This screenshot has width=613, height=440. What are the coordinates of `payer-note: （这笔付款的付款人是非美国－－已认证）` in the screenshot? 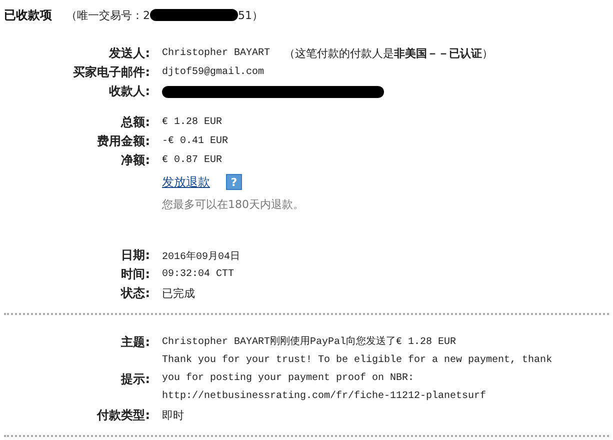 It's located at (389, 53).